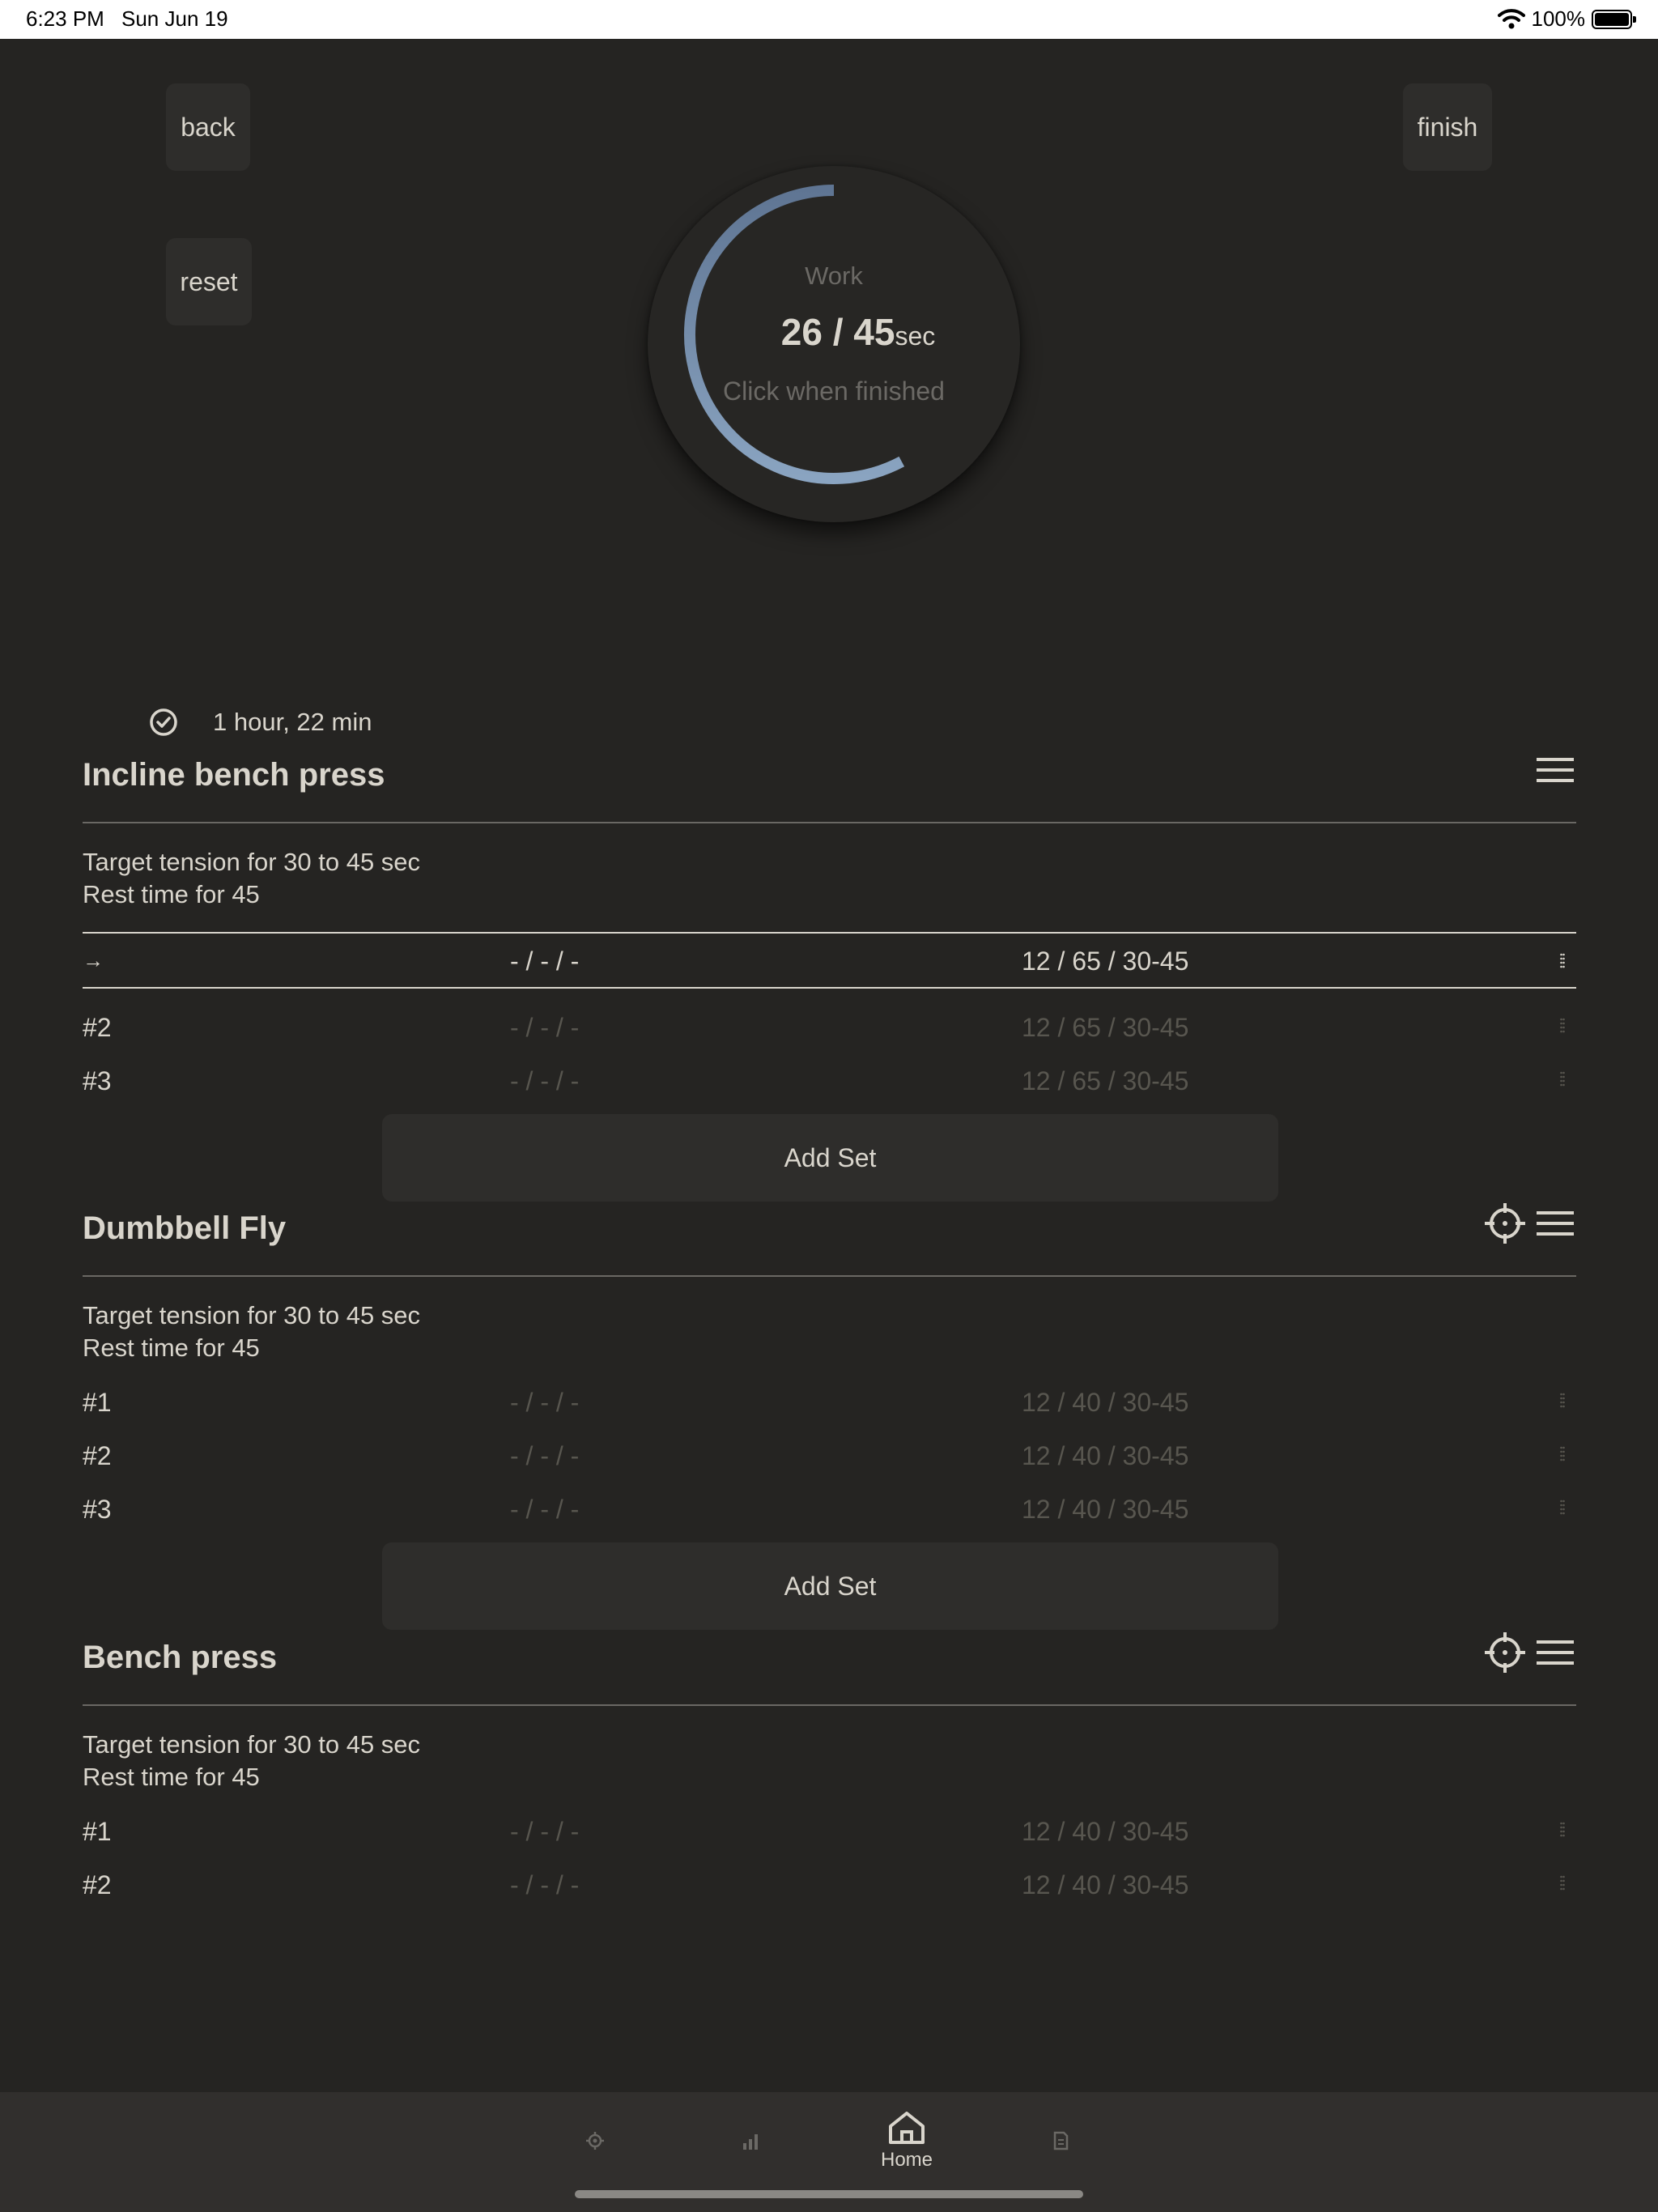 The image size is (1658, 2212). I want to click on timer-phase-label: Work, so click(834, 276).